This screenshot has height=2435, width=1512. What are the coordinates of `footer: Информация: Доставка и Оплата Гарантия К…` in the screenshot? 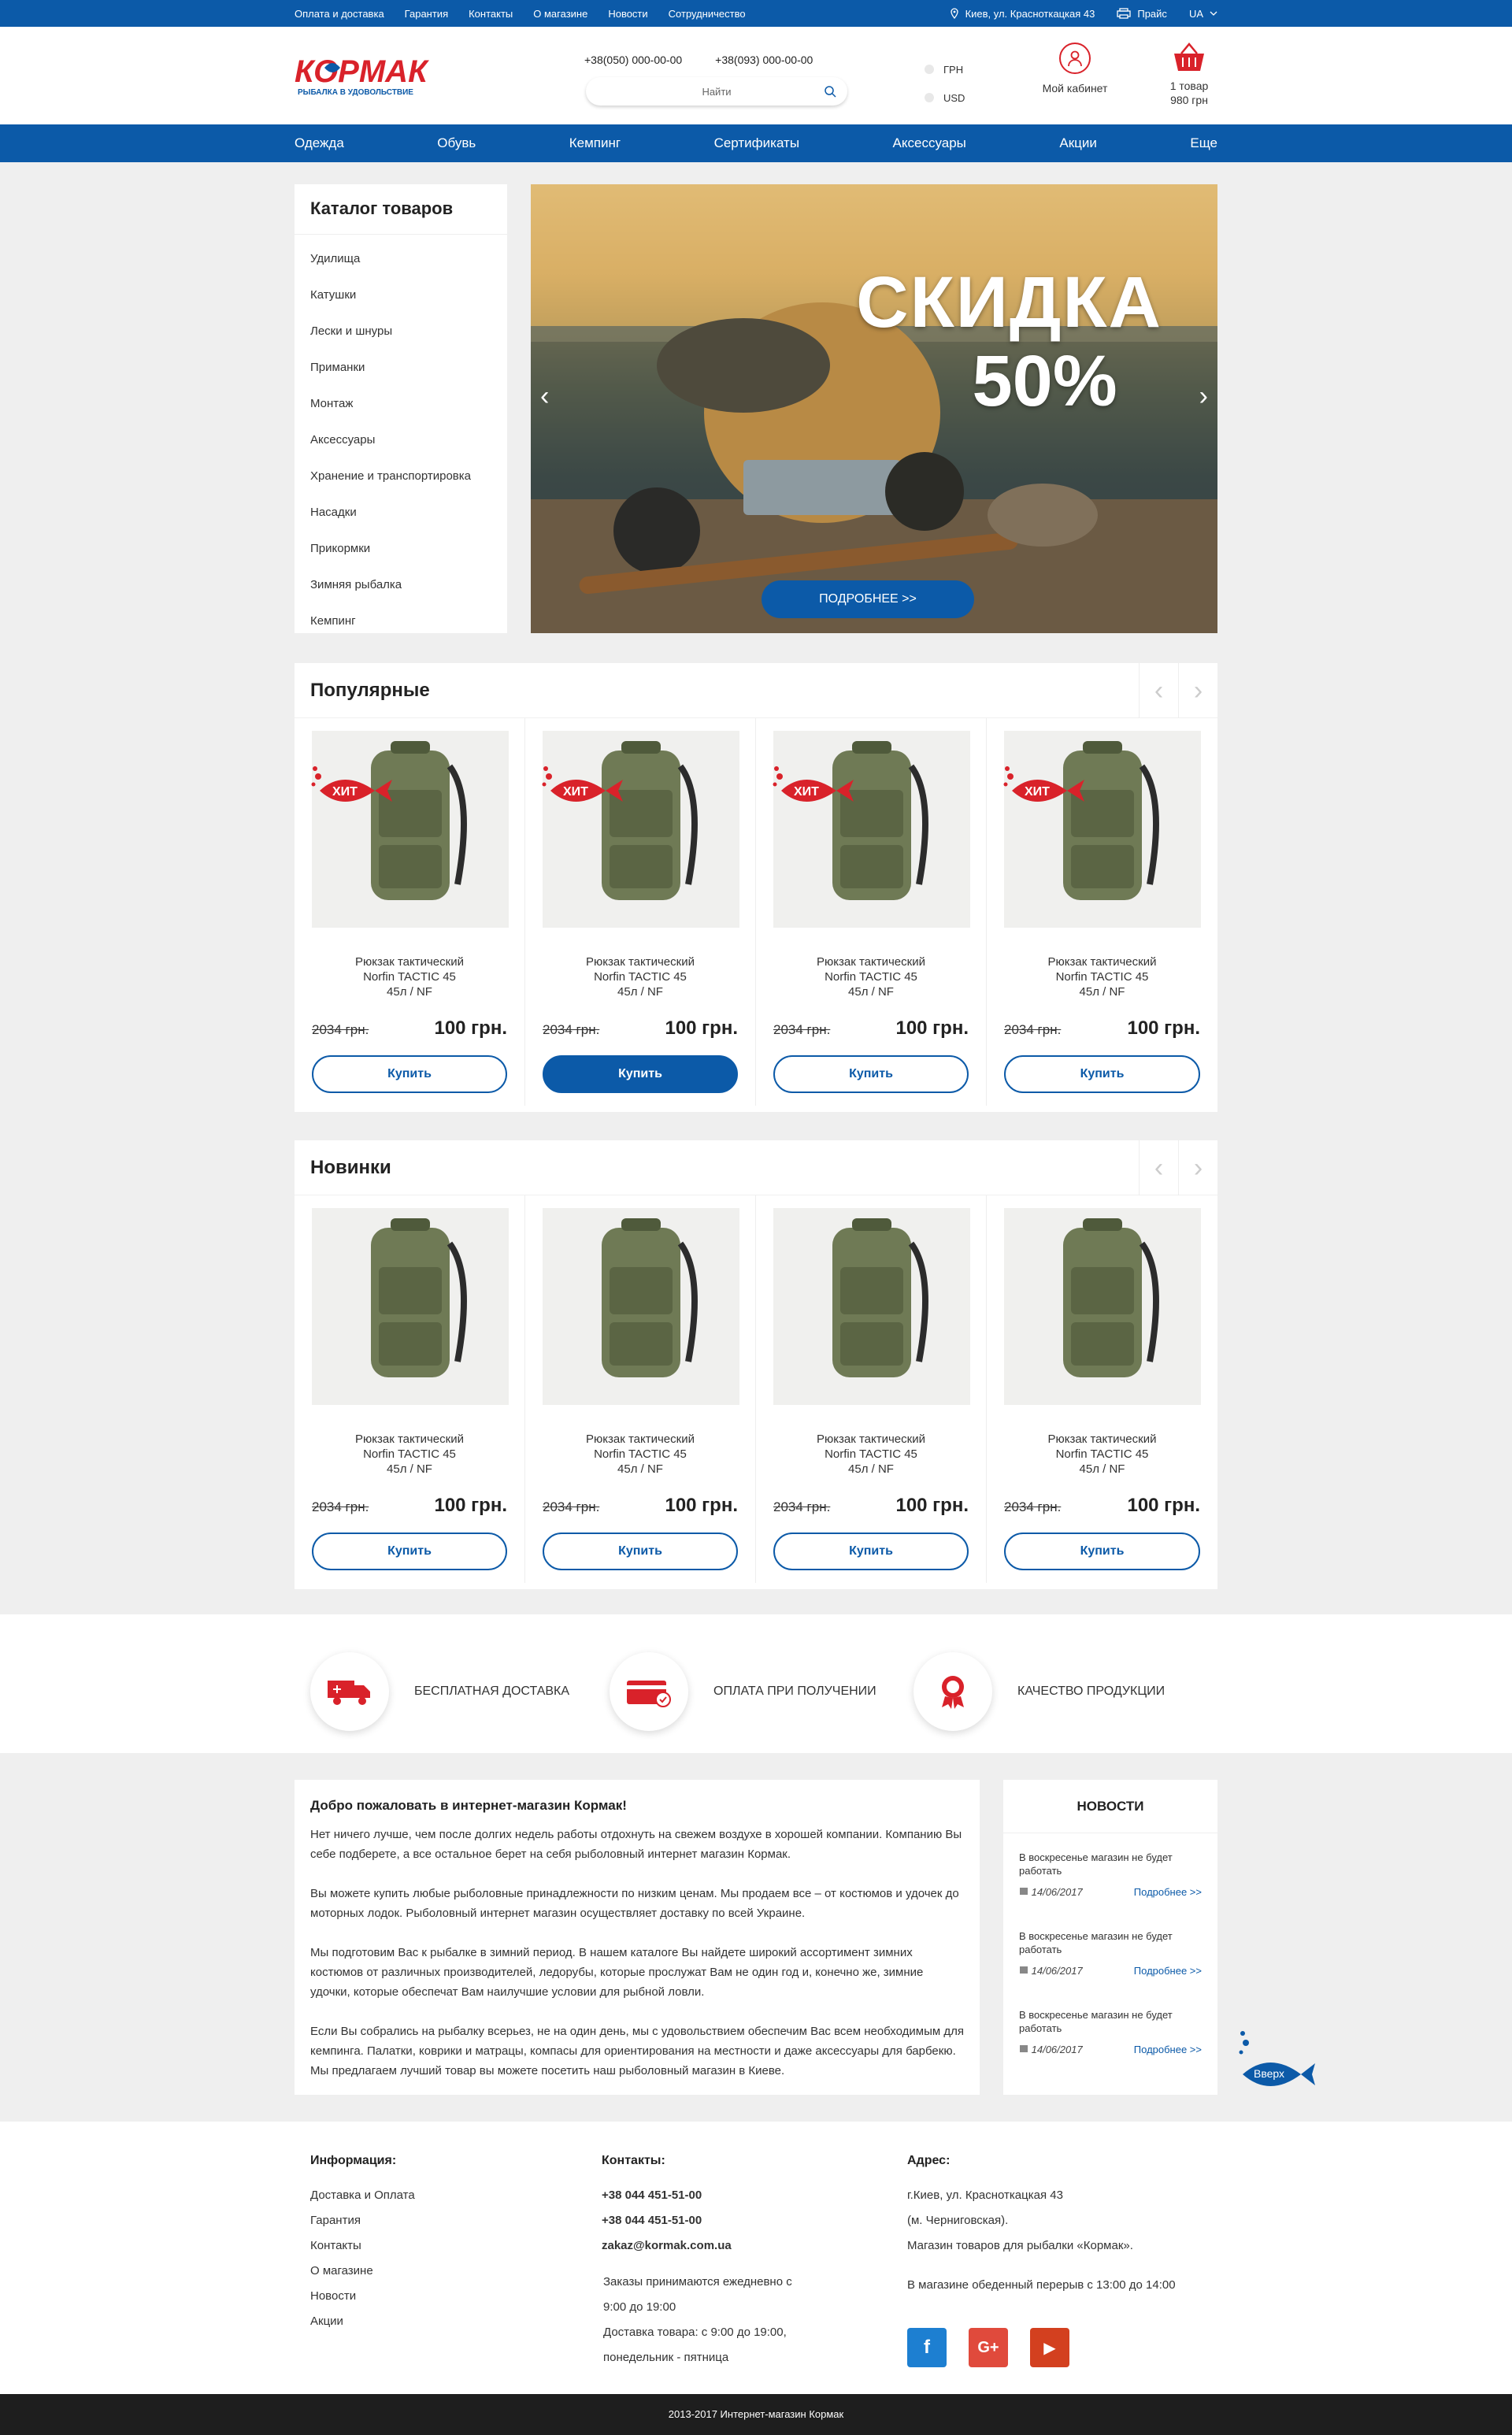 It's located at (756, 2258).